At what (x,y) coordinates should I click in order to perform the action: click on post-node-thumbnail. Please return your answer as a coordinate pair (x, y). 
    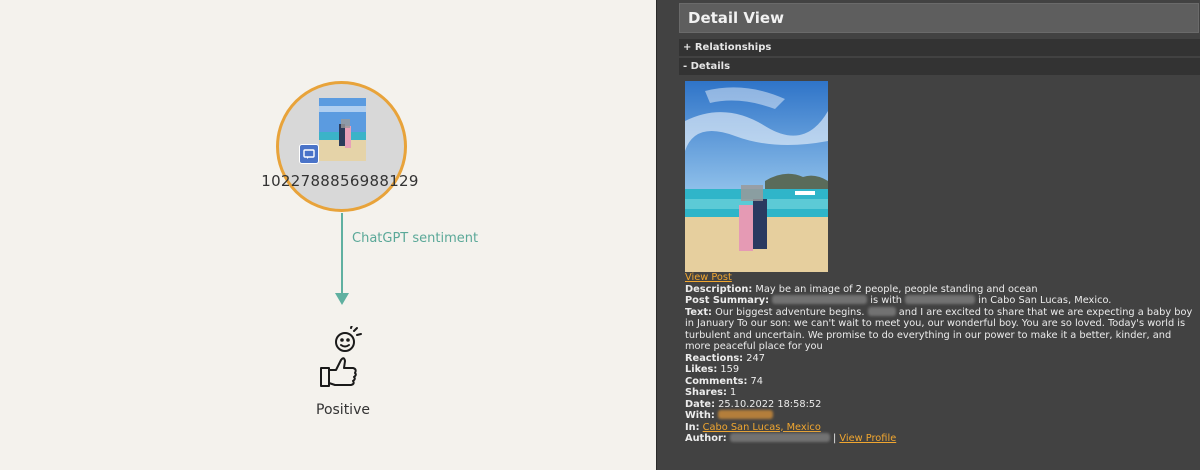
    Looking at the image, I should click on (342, 129).